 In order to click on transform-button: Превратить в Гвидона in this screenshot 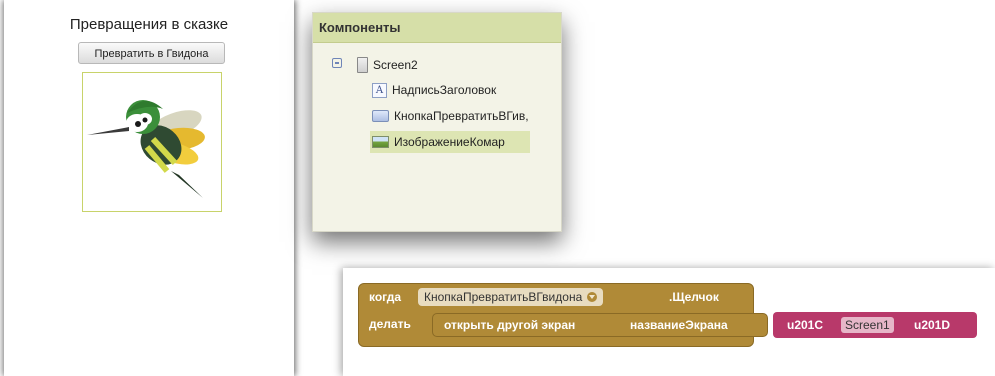, I will do `click(151, 53)`.